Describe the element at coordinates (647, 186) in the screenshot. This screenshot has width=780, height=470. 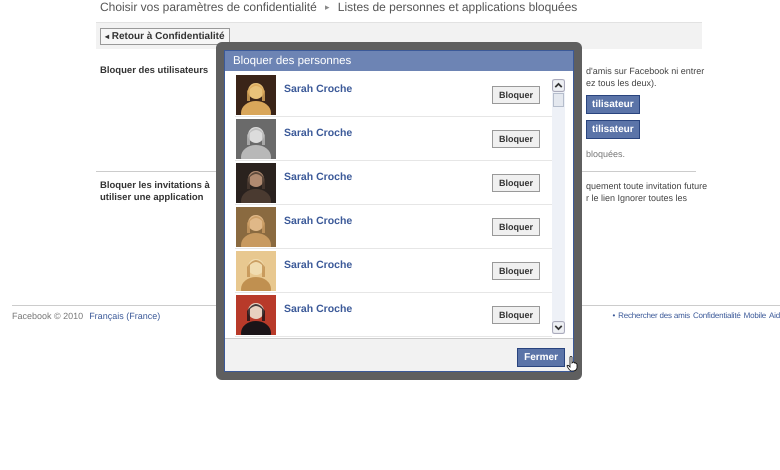
I see `description-text: quement toute invitation future` at that location.